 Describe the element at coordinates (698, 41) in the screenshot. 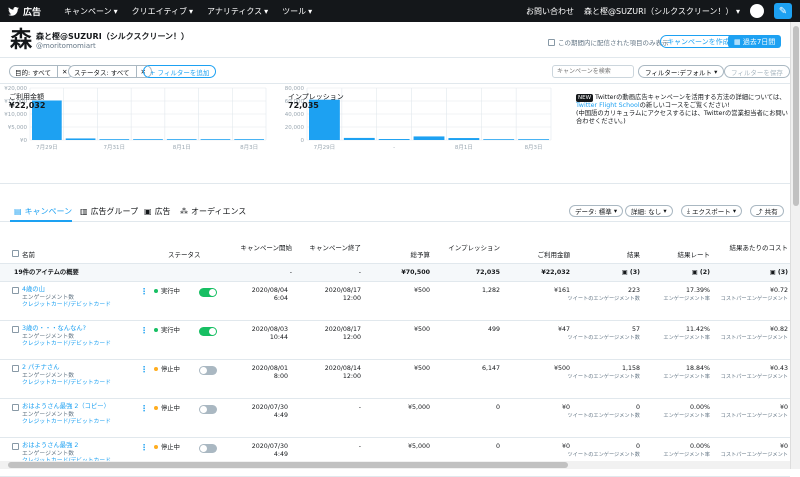

I see `create-campaign-button: キャンペーンを作成` at that location.